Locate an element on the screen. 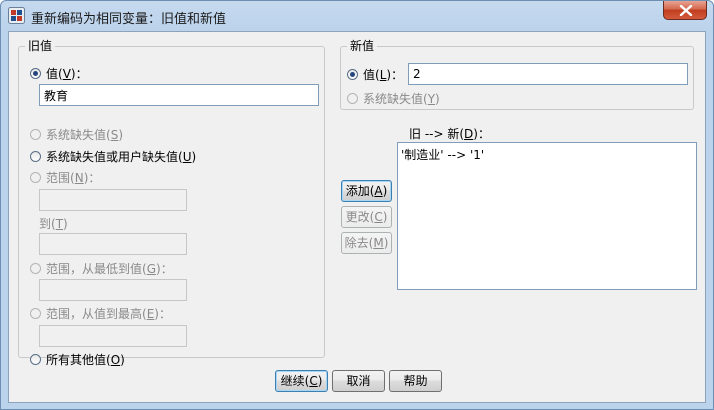  old-system-missing-radio: 系统缺失值(S) is located at coordinates (76, 134).